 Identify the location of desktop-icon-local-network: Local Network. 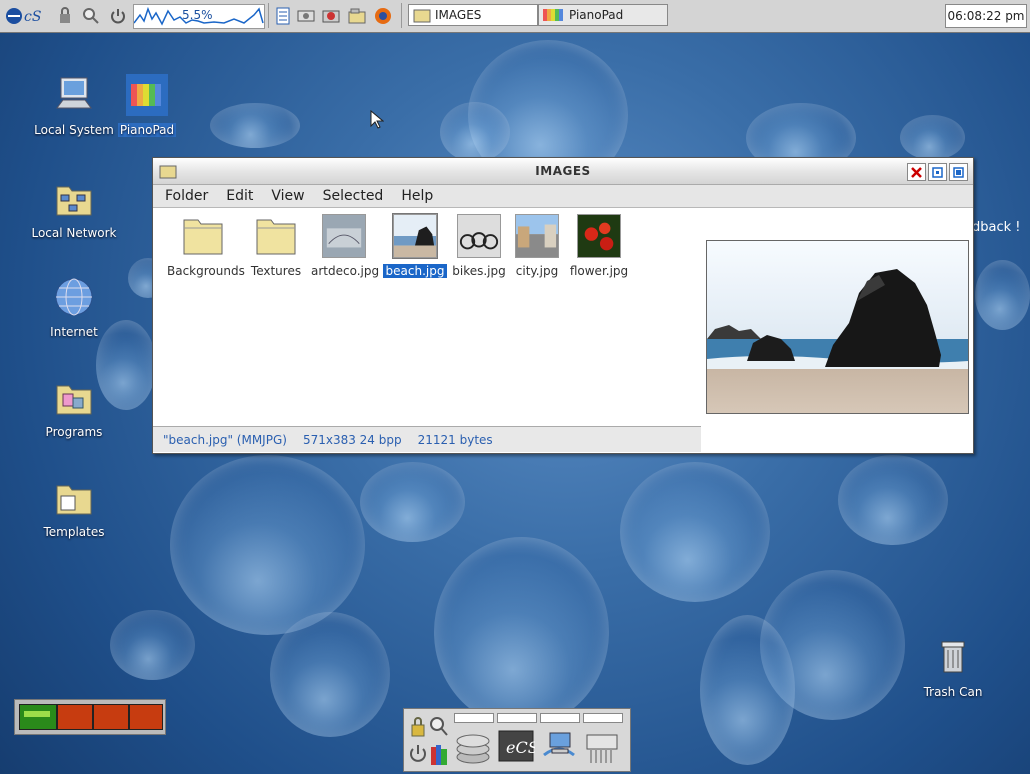
(74, 208).